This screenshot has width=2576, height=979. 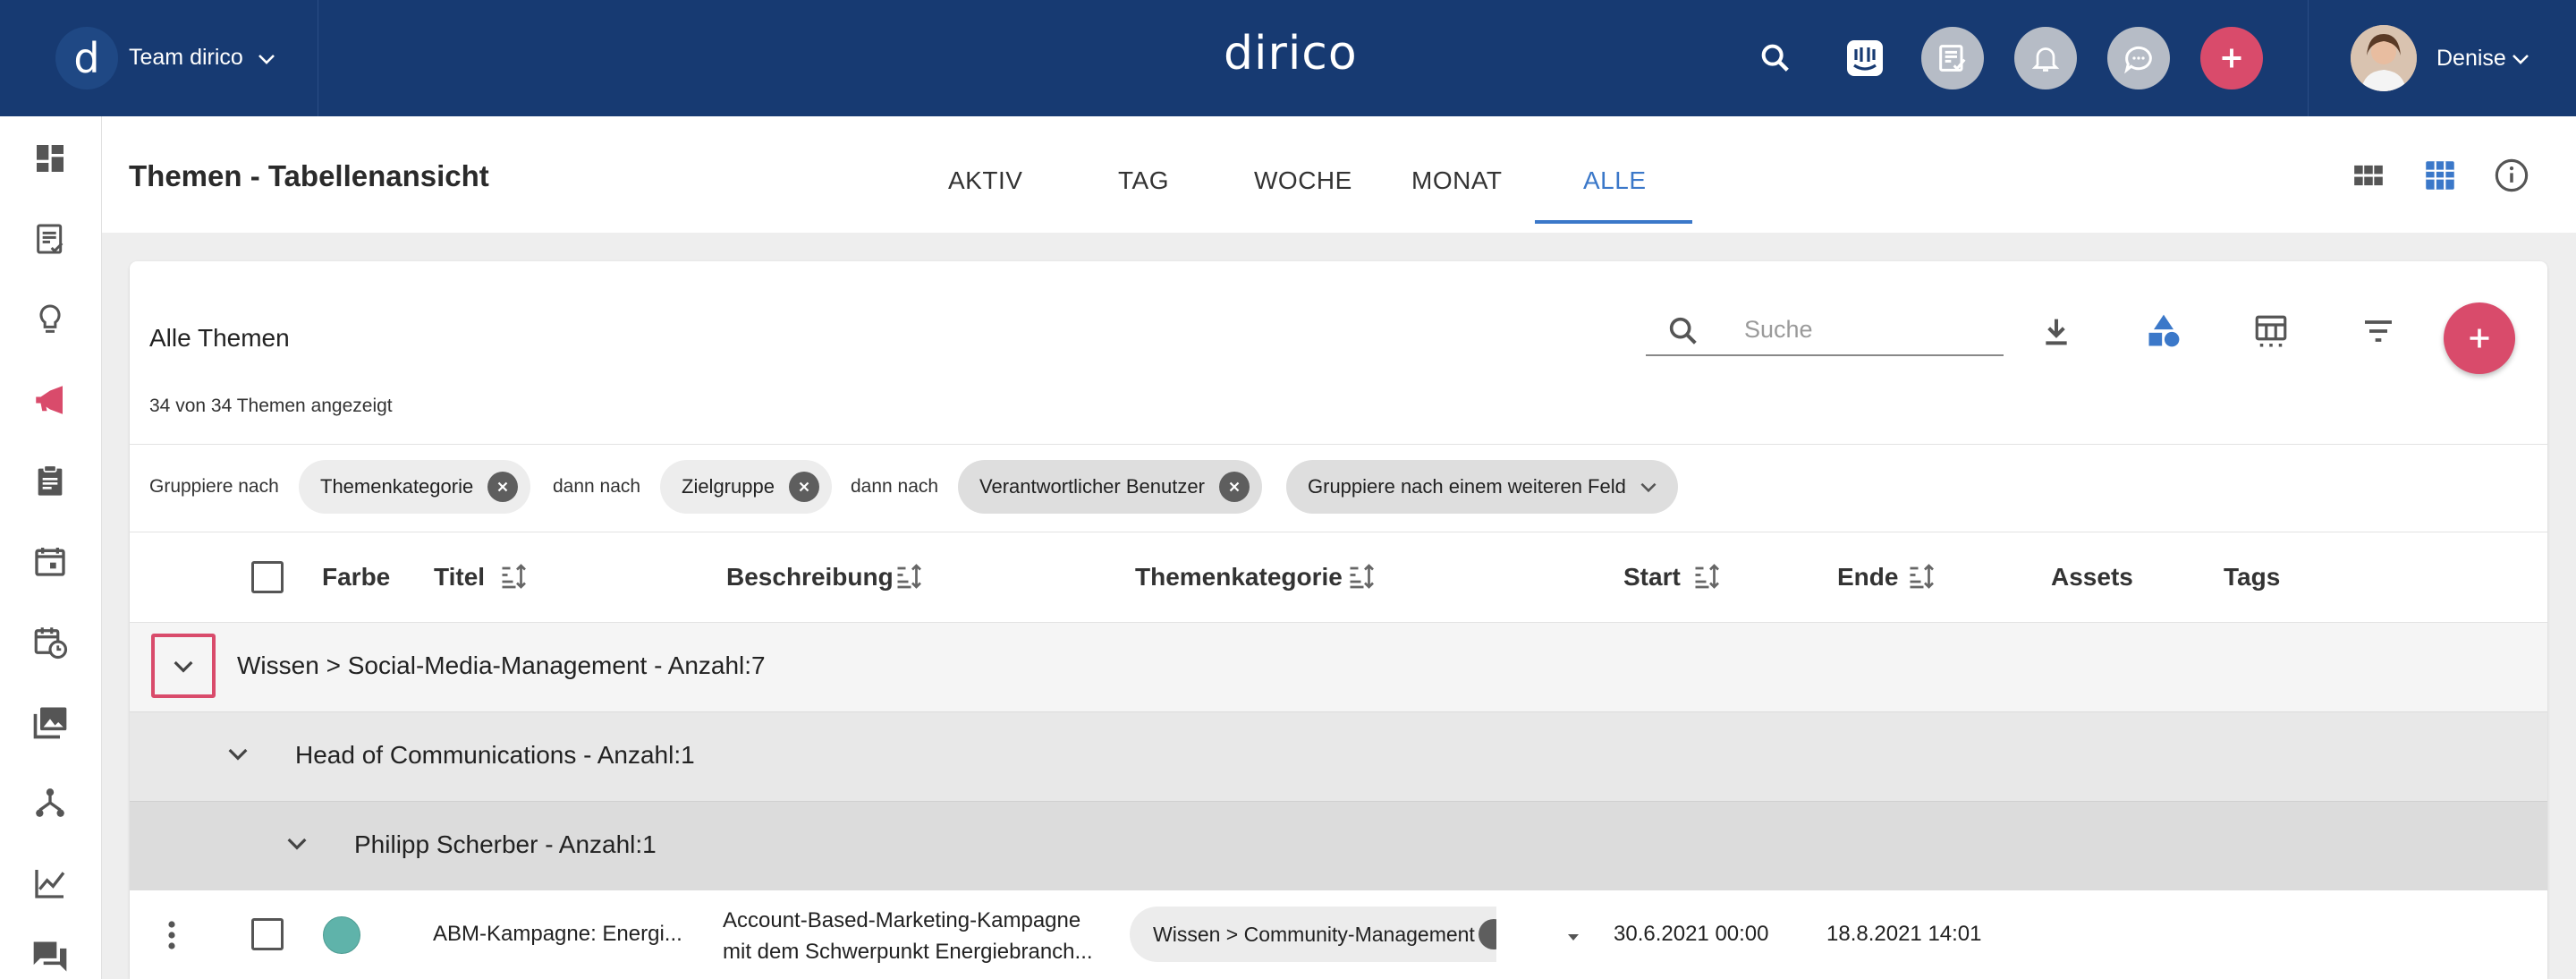 I want to click on category-label: Wissen > Community-Management, so click(x=1314, y=935).